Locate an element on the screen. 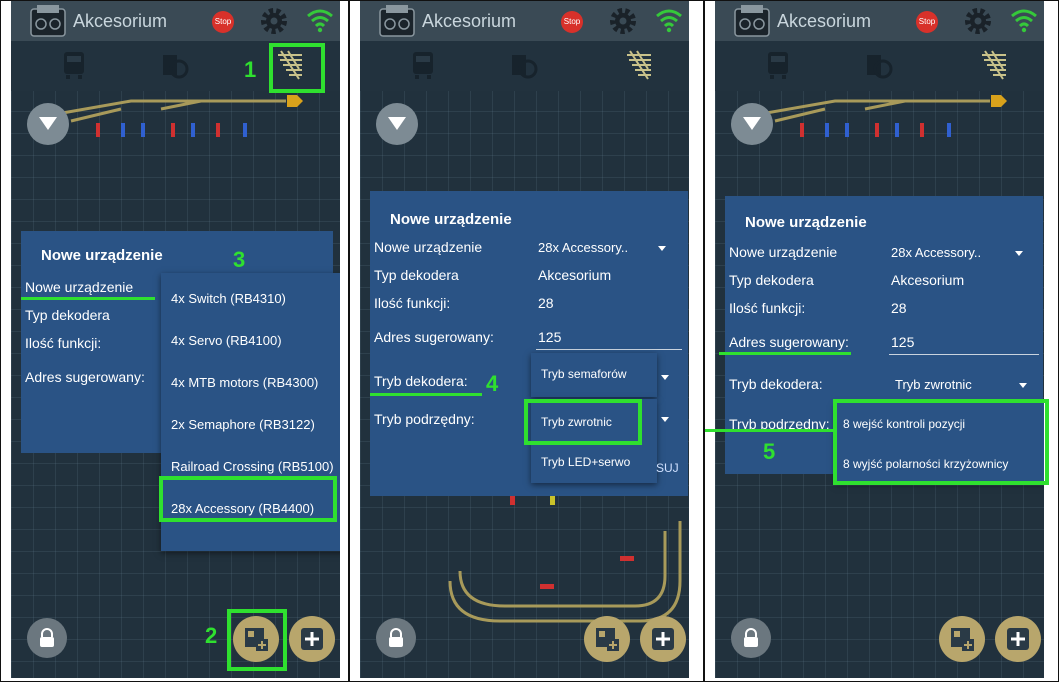  device-option: 4x Servo (RB4100) is located at coordinates (250, 340).